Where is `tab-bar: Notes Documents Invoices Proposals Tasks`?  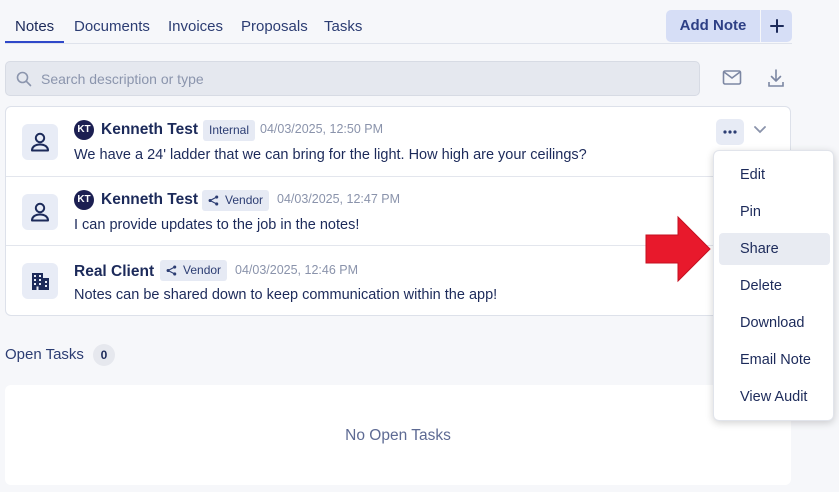 tab-bar: Notes Documents Invoices Proposals Tasks is located at coordinates (184, 26).